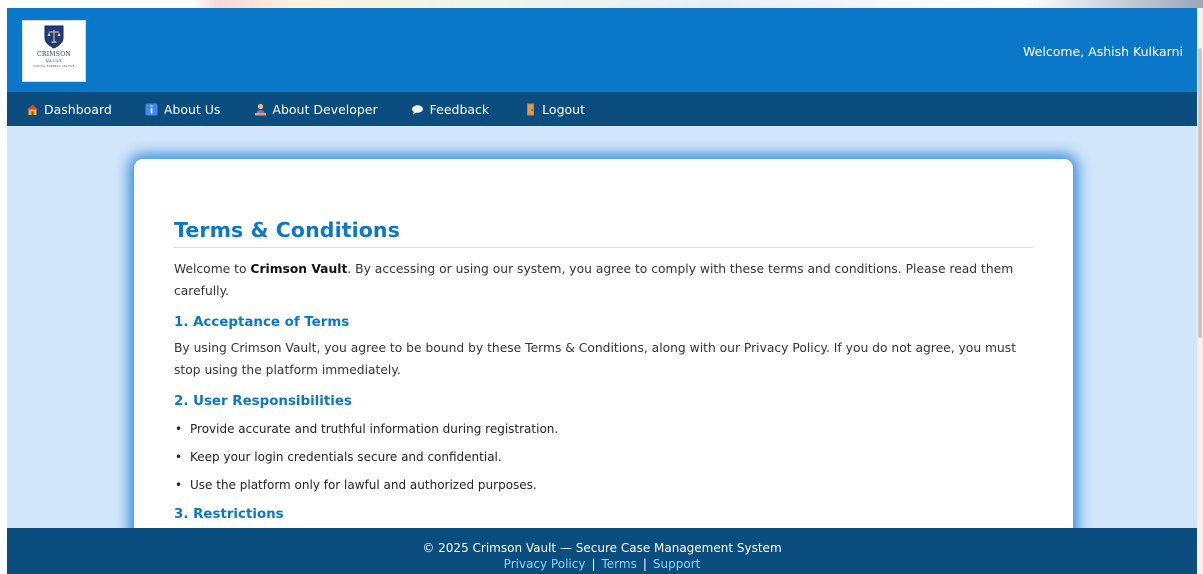  I want to click on crimson-vault-logo: CRIMSON VAULT JUDICIAL FORENSIC ARCHIVE, so click(54, 51).